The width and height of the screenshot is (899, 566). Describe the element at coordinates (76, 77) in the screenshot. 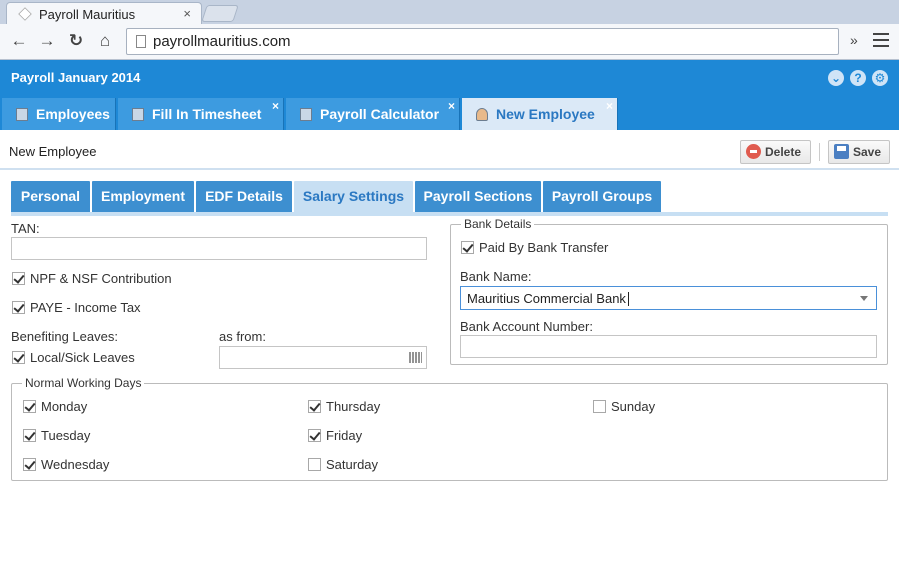

I see `app-title: Payroll January 2014` at that location.